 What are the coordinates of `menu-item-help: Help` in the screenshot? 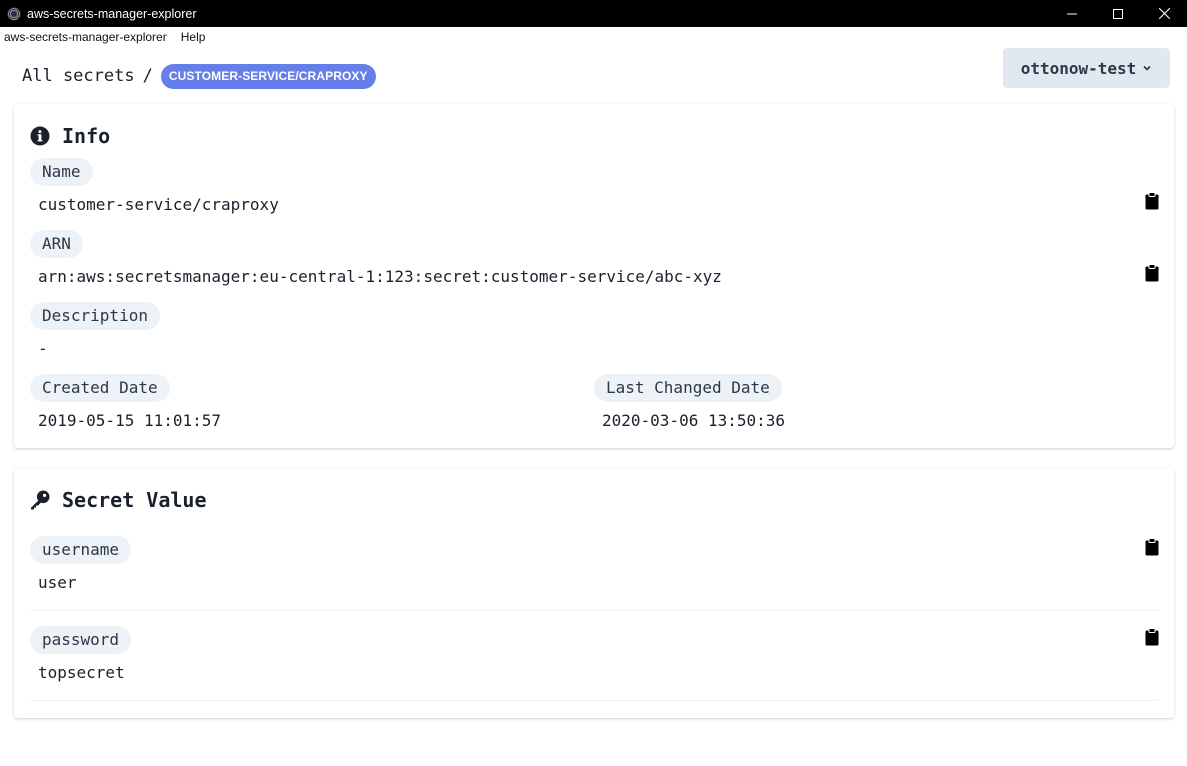 It's located at (192, 37).